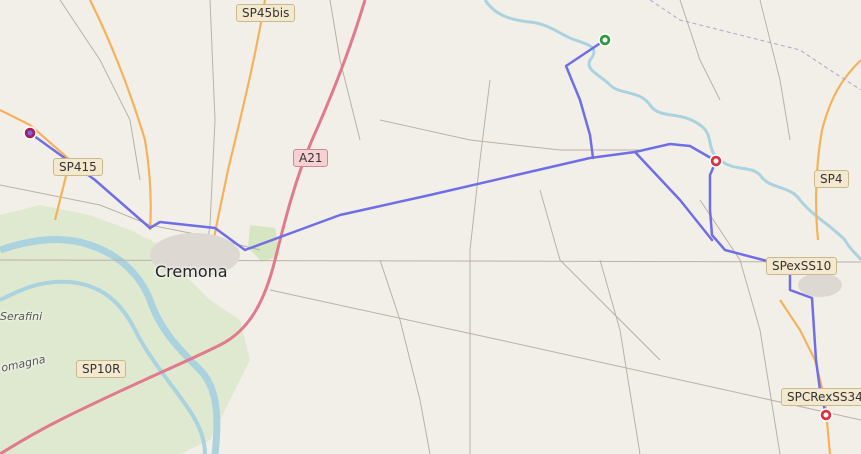 The image size is (861, 454). What do you see at coordinates (21, 316) in the screenshot?
I see `place-label-serafini: Serafini` at bounding box center [21, 316].